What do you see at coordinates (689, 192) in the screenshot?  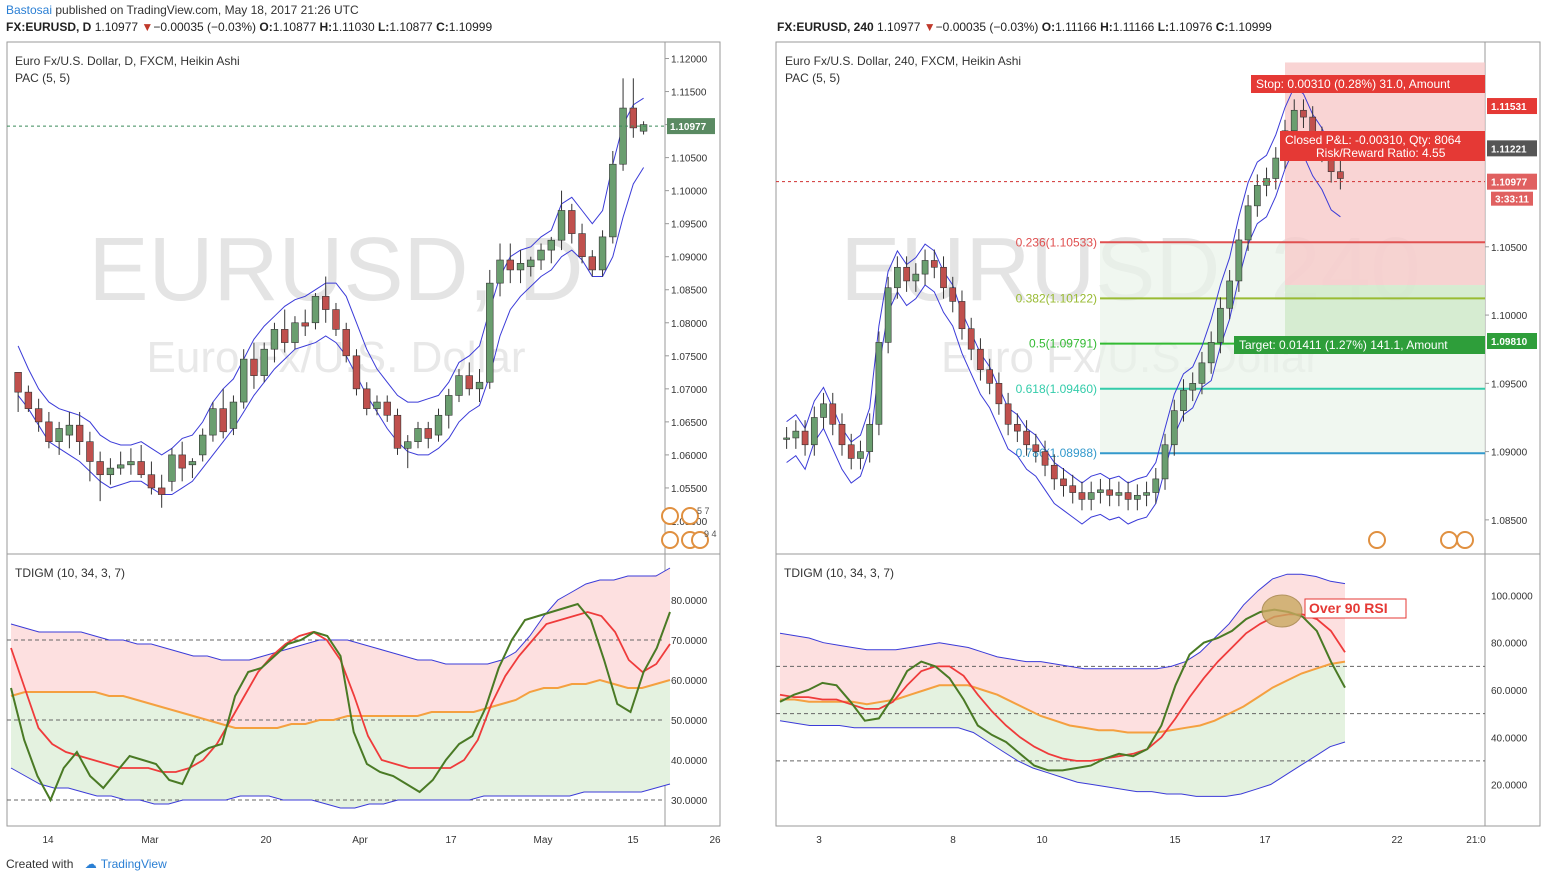 I see `left-ytick-label: 1.10000` at bounding box center [689, 192].